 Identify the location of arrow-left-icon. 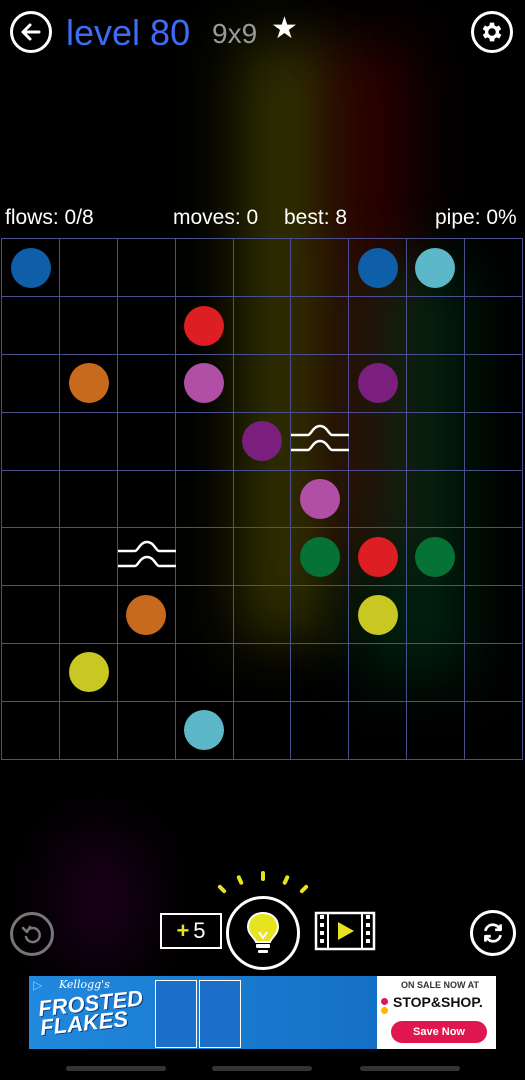
(31, 32).